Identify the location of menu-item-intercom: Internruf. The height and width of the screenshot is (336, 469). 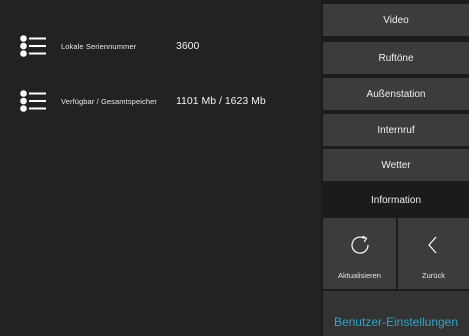
(396, 130).